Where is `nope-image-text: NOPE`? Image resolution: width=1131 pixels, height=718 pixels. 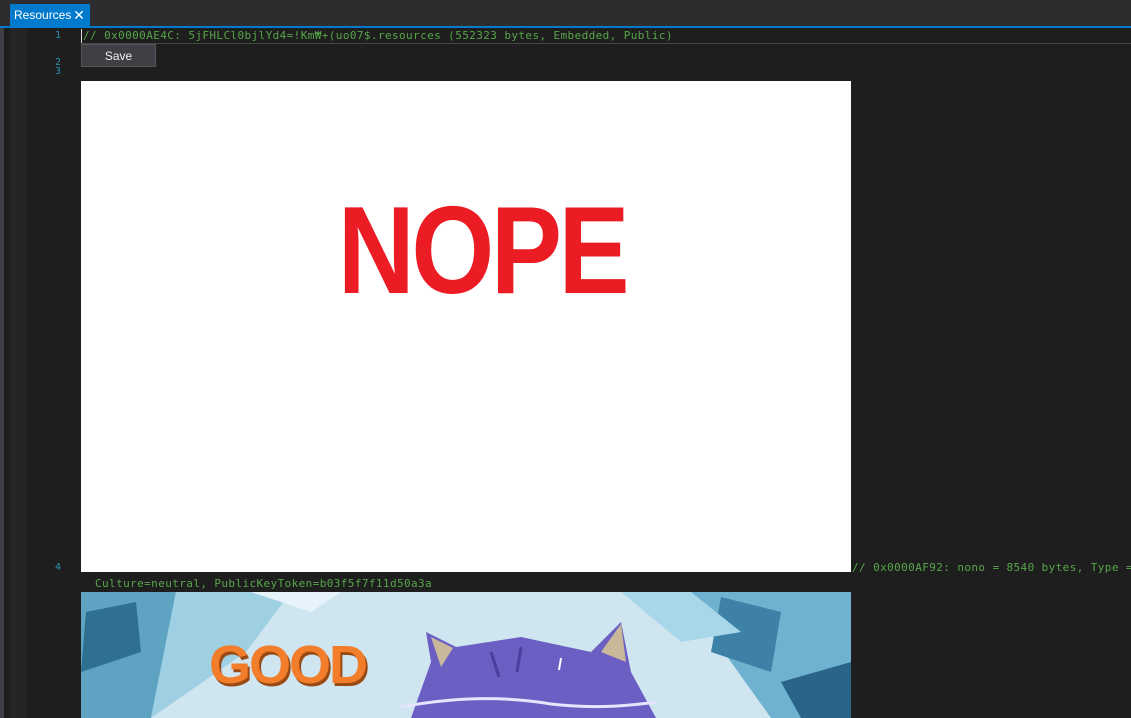
nope-image-text: NOPE is located at coordinates (483, 251).